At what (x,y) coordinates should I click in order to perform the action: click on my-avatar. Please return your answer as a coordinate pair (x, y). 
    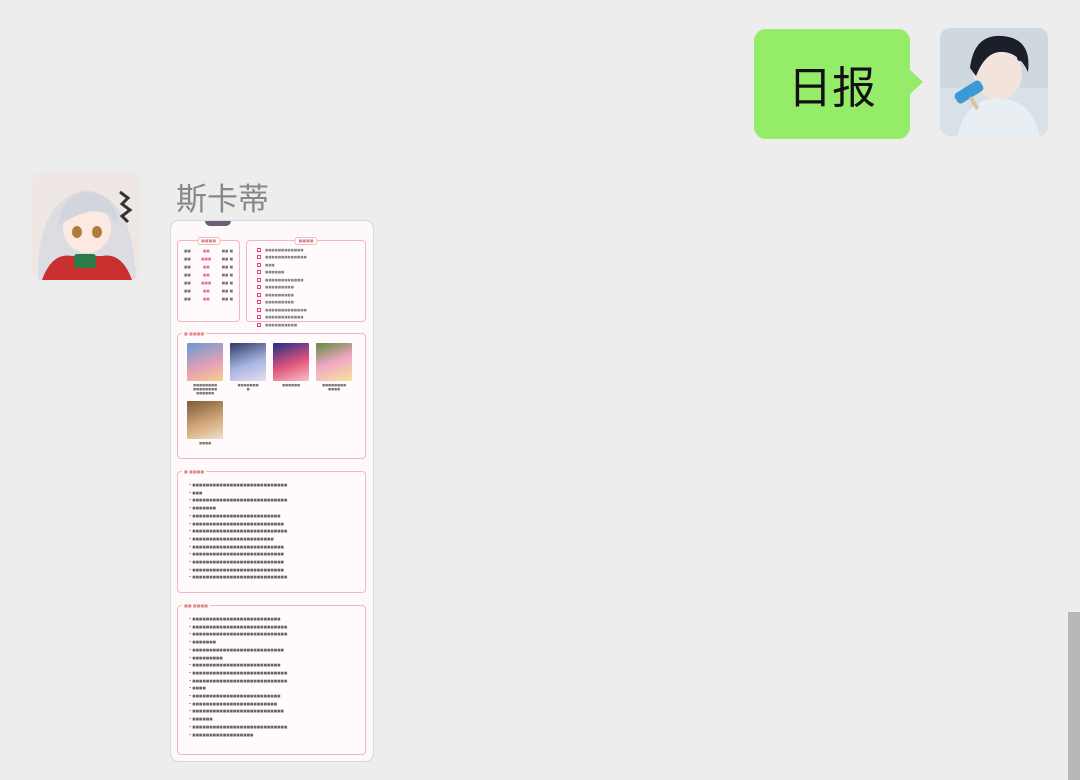
    Looking at the image, I should click on (994, 82).